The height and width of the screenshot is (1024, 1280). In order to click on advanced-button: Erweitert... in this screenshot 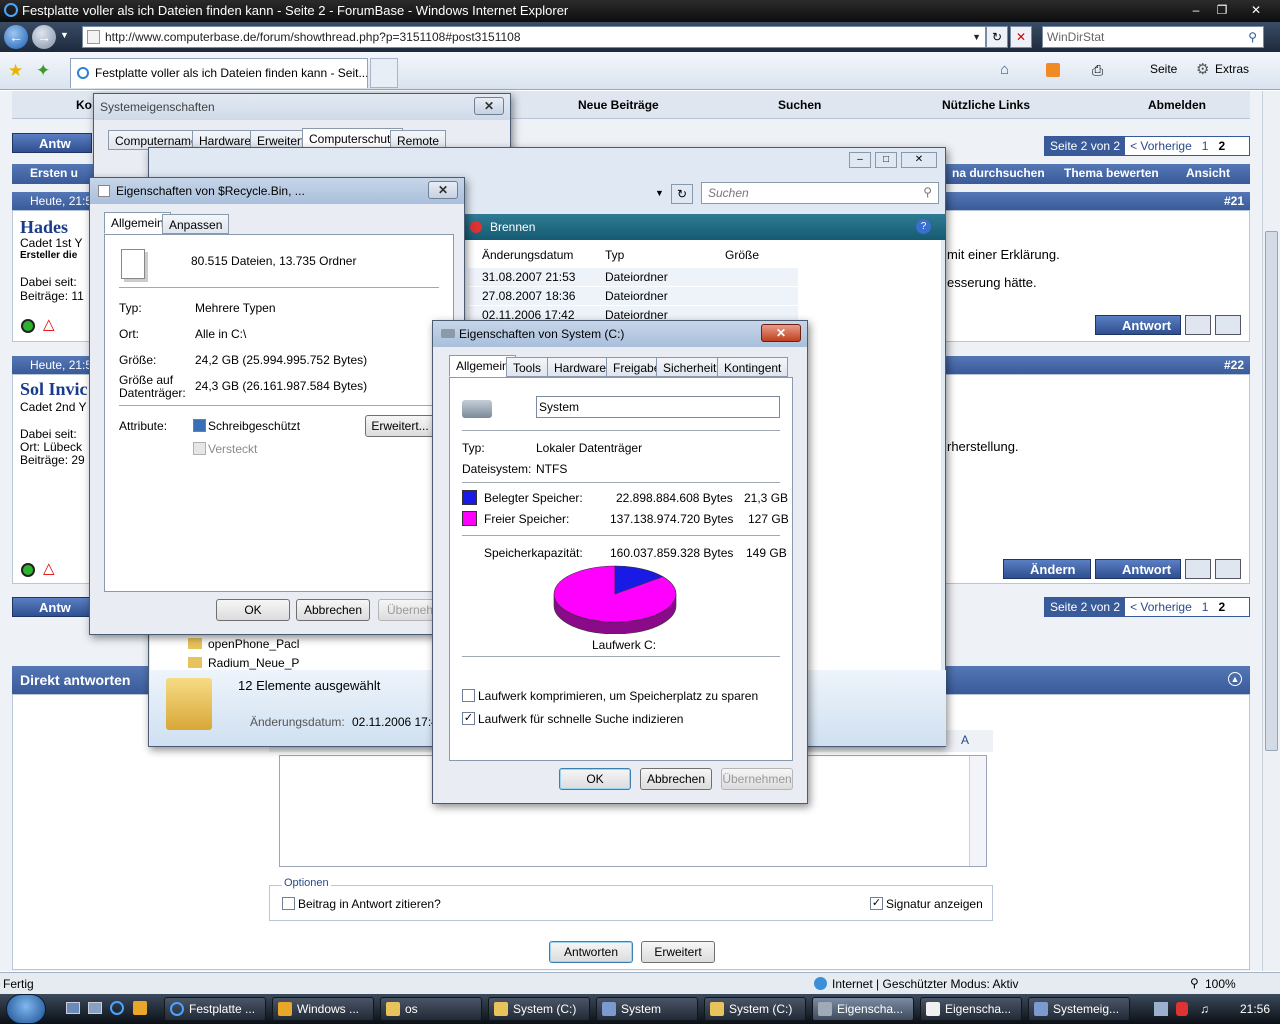, I will do `click(400, 426)`.